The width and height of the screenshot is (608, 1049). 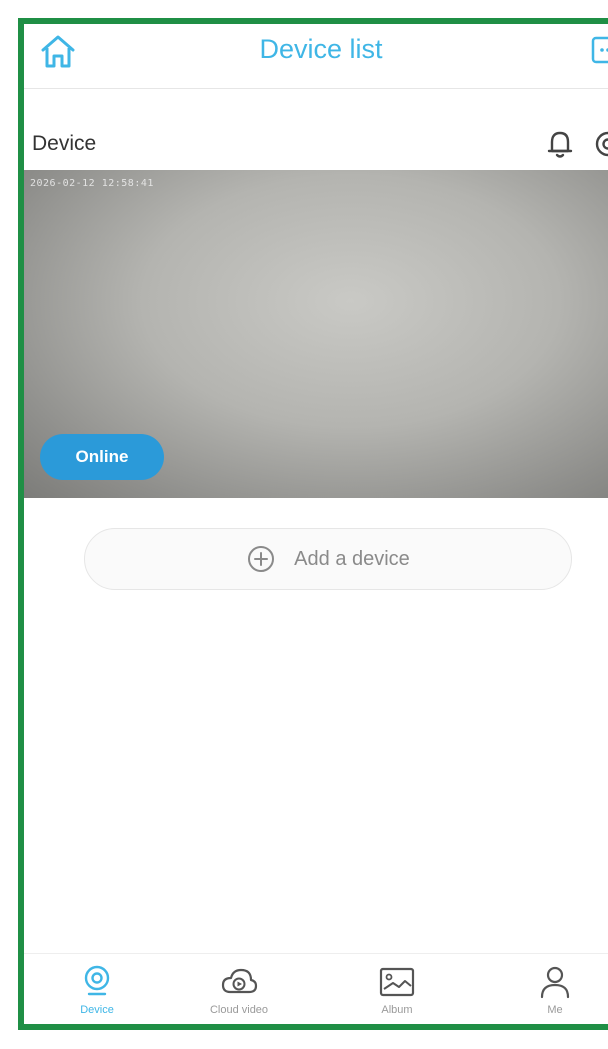 What do you see at coordinates (397, 982) in the screenshot?
I see `album-icon` at bounding box center [397, 982].